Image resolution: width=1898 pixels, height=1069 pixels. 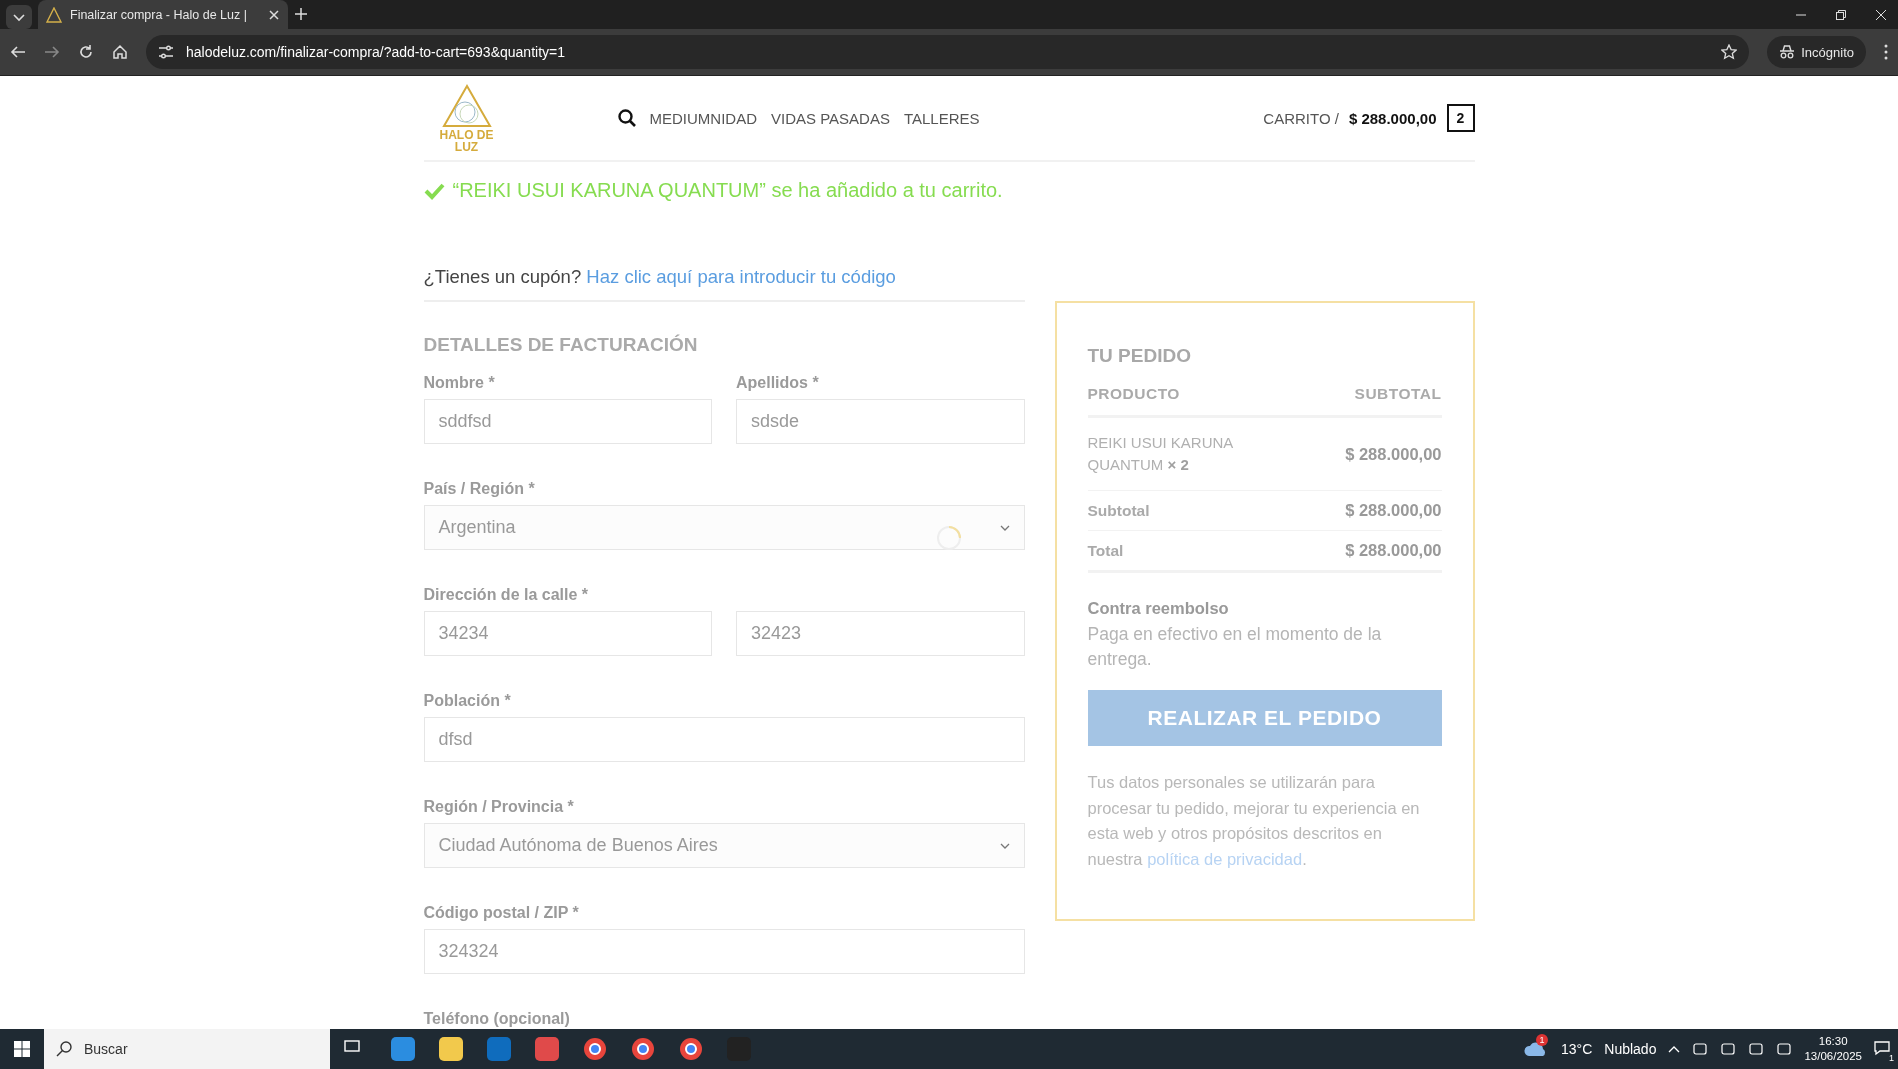 What do you see at coordinates (479, 489) in the screenshot?
I see `field-label: País / Región *` at bounding box center [479, 489].